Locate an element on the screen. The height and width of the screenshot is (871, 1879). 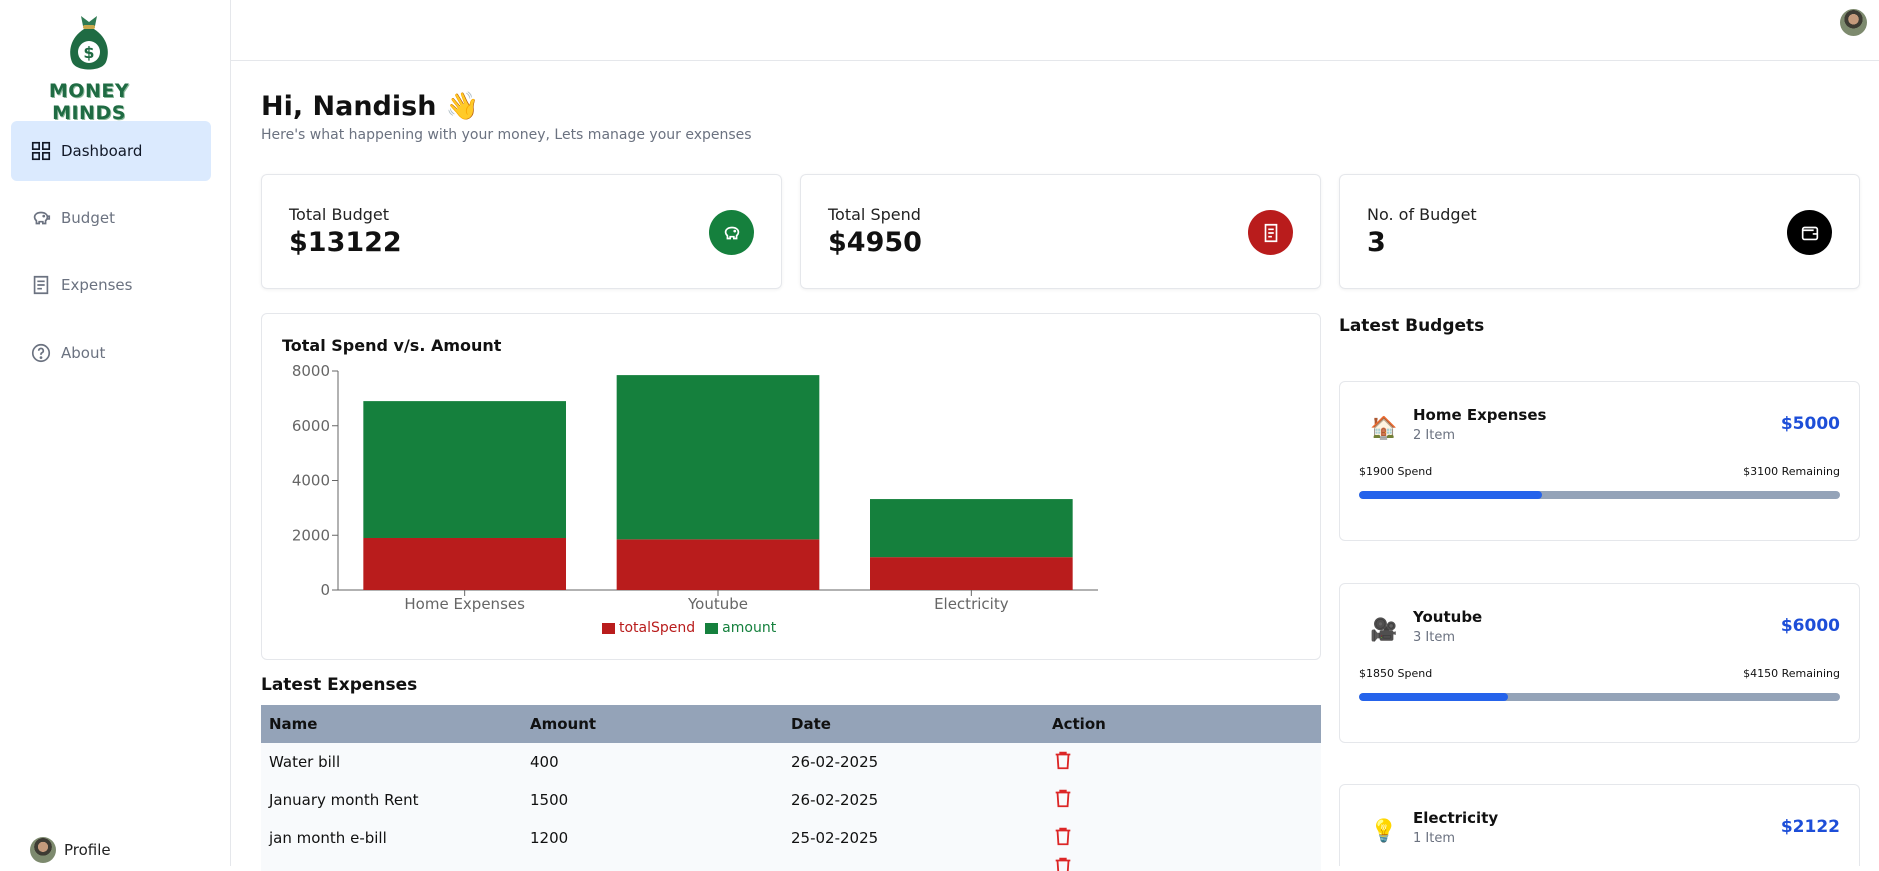
user-avatar is located at coordinates (1853, 22).